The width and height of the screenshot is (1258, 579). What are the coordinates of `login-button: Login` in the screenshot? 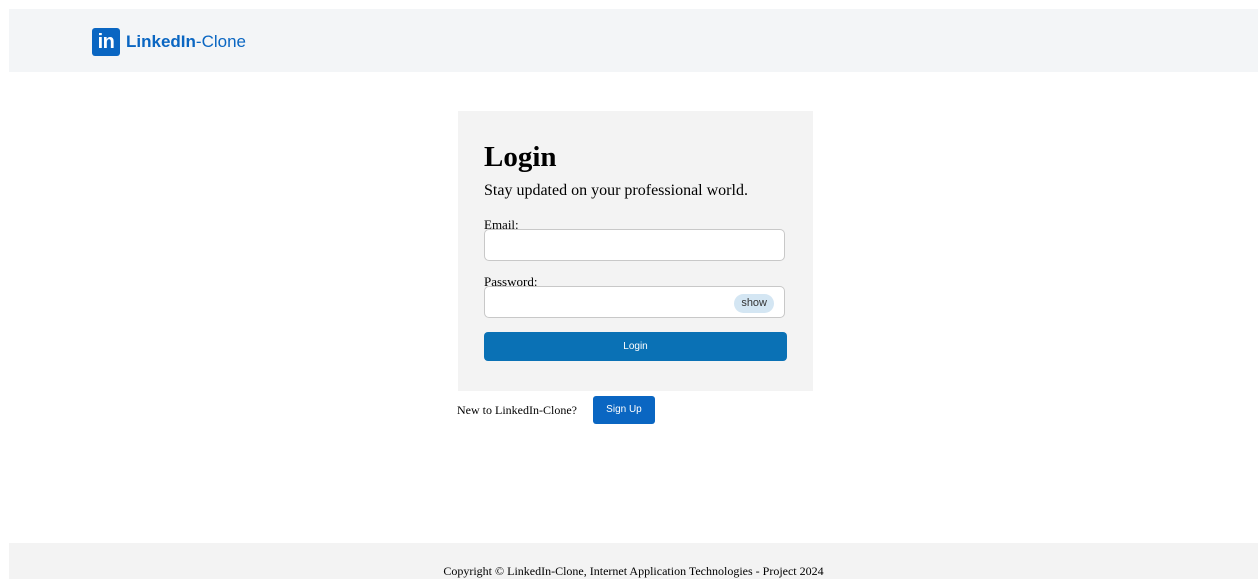 It's located at (635, 346).